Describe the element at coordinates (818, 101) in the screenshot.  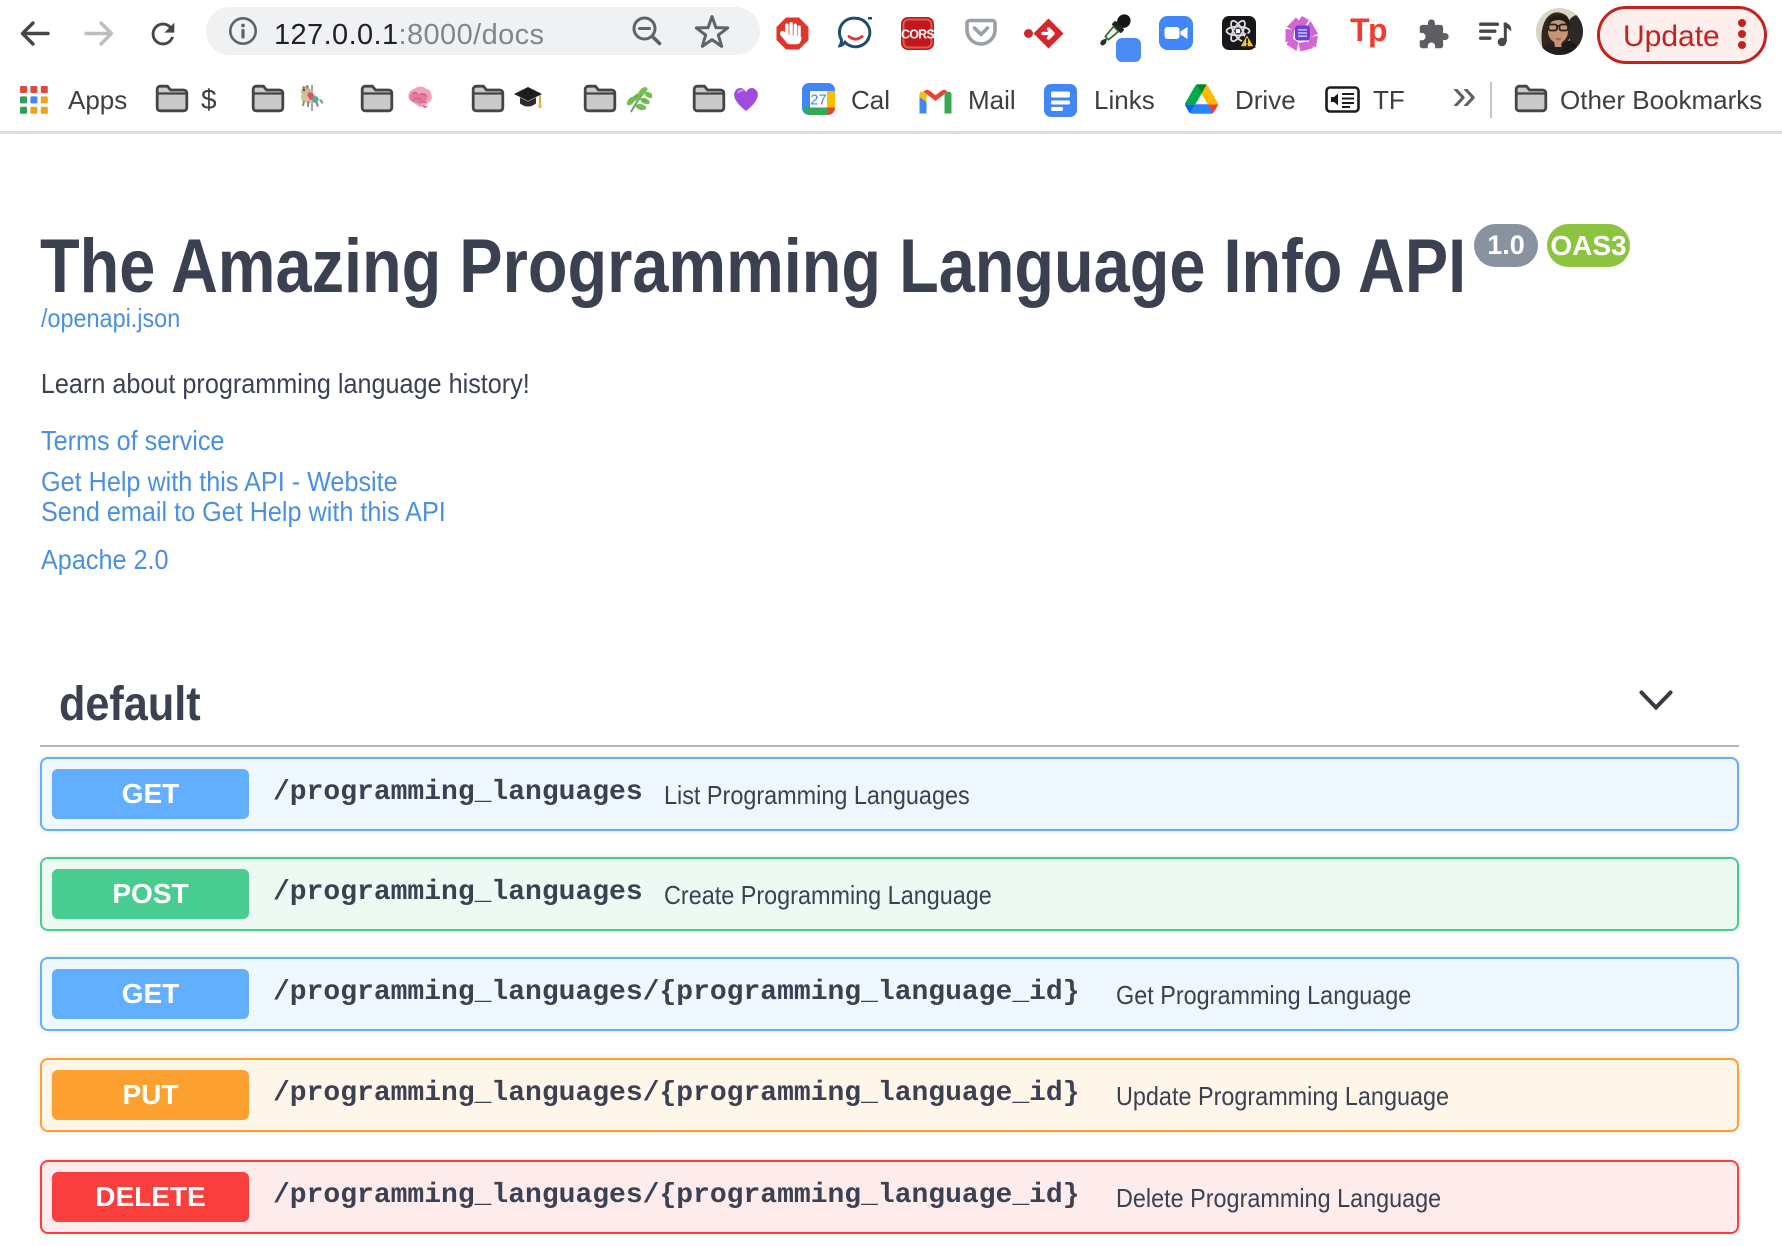
I see `svg-text: 27` at that location.